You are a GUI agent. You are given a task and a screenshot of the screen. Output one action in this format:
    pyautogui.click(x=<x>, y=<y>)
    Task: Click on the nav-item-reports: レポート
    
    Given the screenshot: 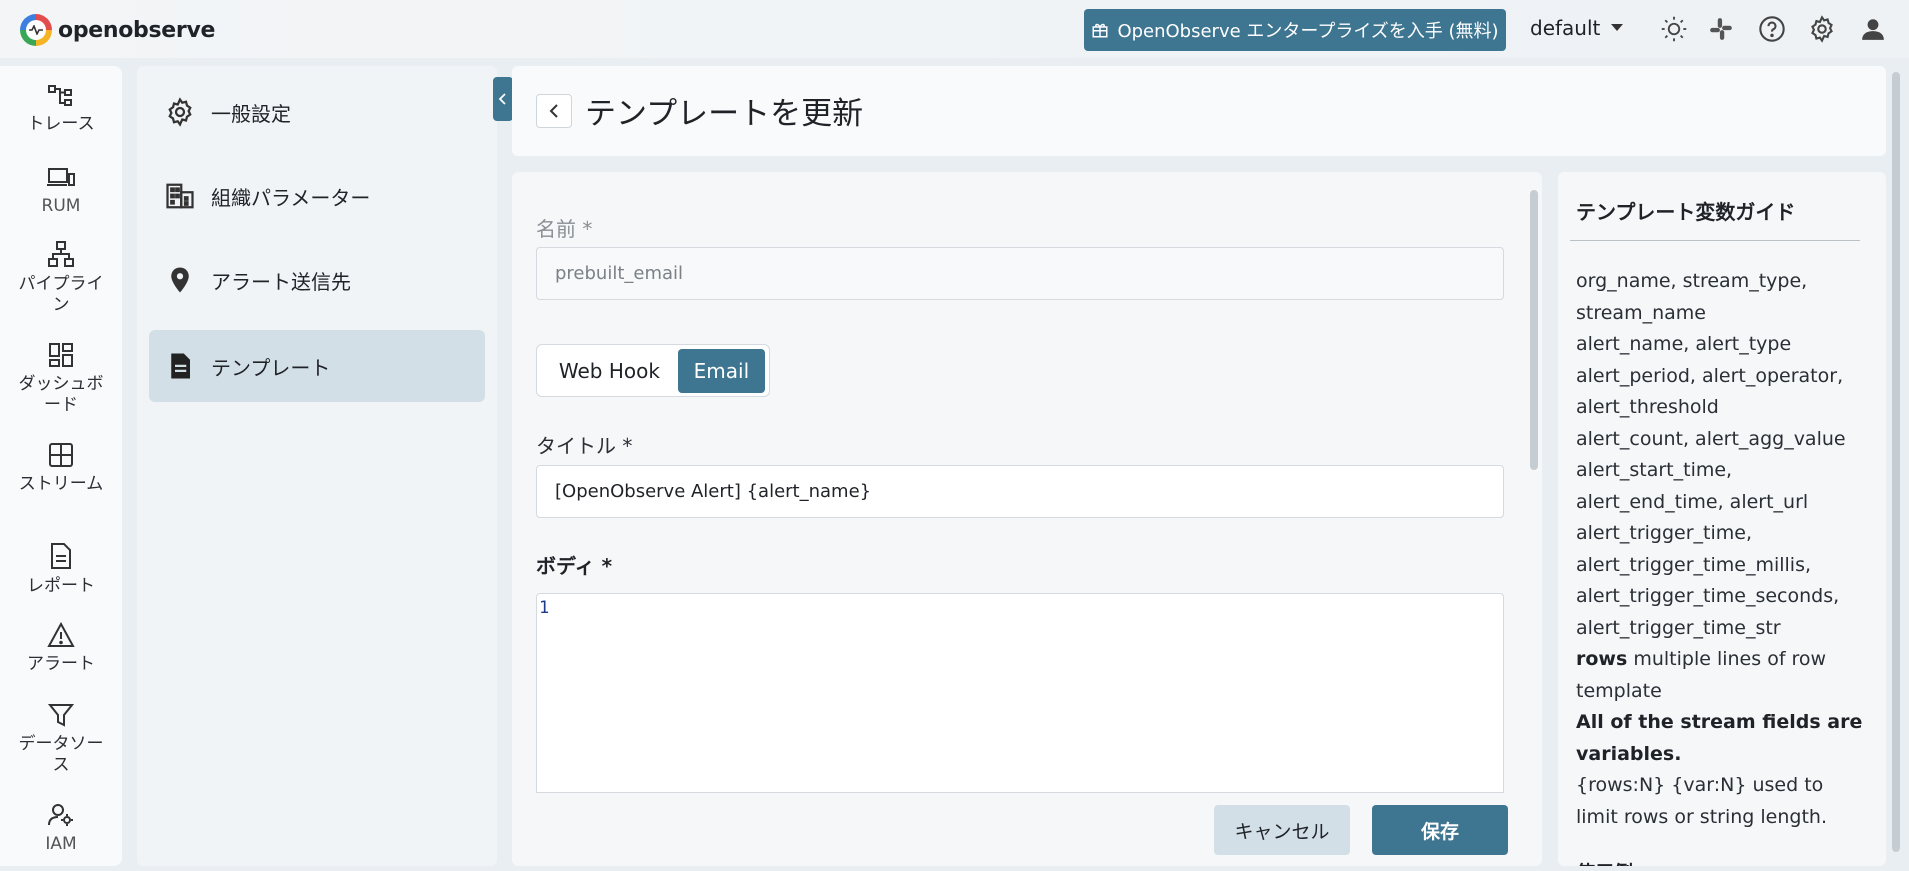 What is the action you would take?
    pyautogui.click(x=61, y=569)
    